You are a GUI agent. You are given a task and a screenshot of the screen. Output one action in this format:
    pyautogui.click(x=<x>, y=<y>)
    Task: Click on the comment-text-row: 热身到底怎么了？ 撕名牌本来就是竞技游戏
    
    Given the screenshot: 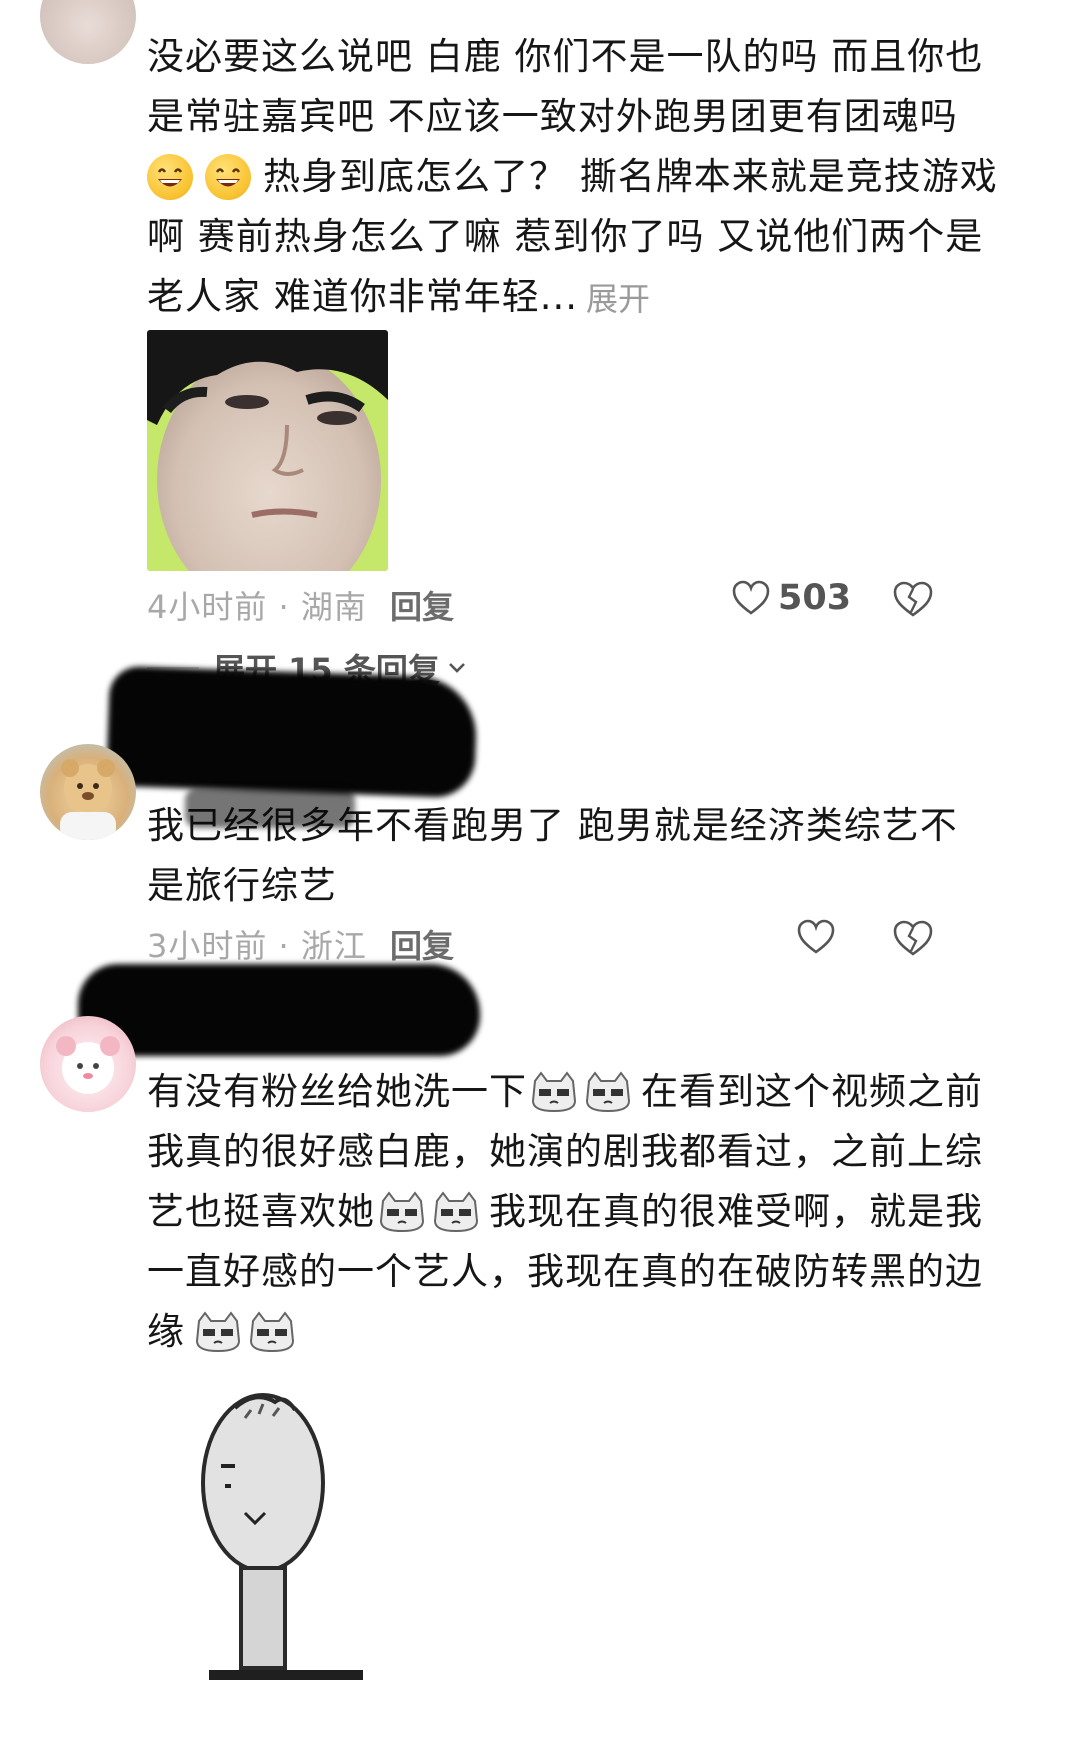 What is the action you would take?
    pyautogui.click(x=572, y=176)
    